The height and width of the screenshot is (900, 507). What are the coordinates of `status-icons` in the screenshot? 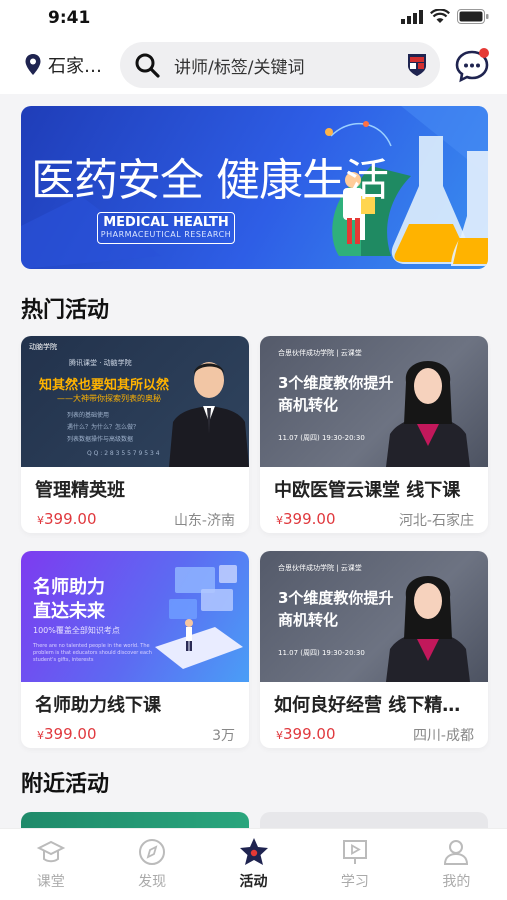 It's located at (445, 16).